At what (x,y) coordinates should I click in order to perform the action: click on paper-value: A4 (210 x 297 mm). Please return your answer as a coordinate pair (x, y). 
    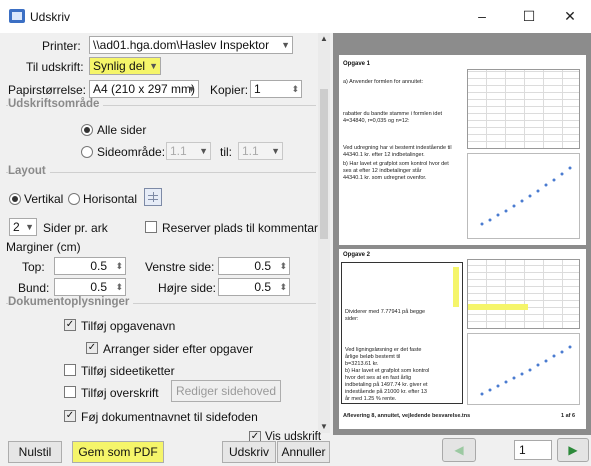
    Looking at the image, I should click on (144, 89).